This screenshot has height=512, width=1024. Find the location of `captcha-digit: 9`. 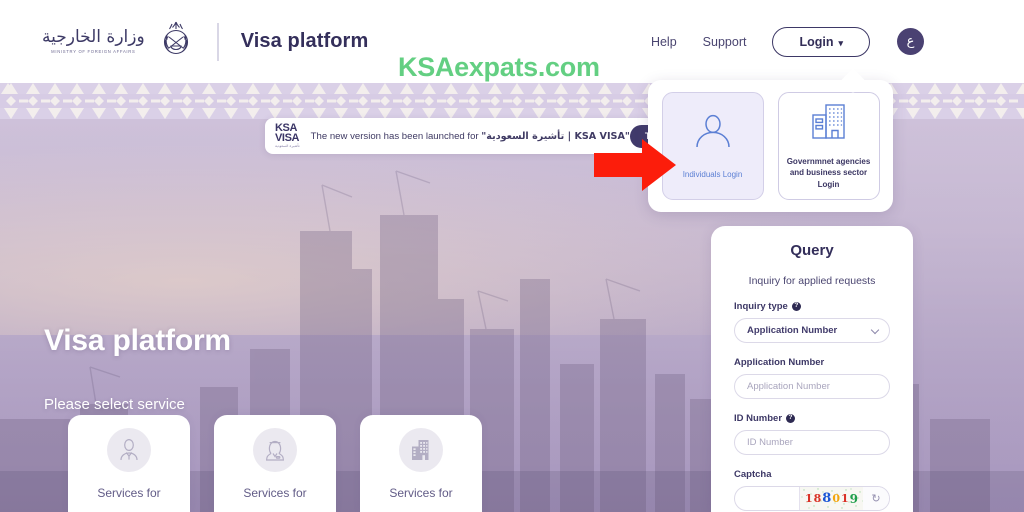

captcha-digit: 9 is located at coordinates (854, 498).